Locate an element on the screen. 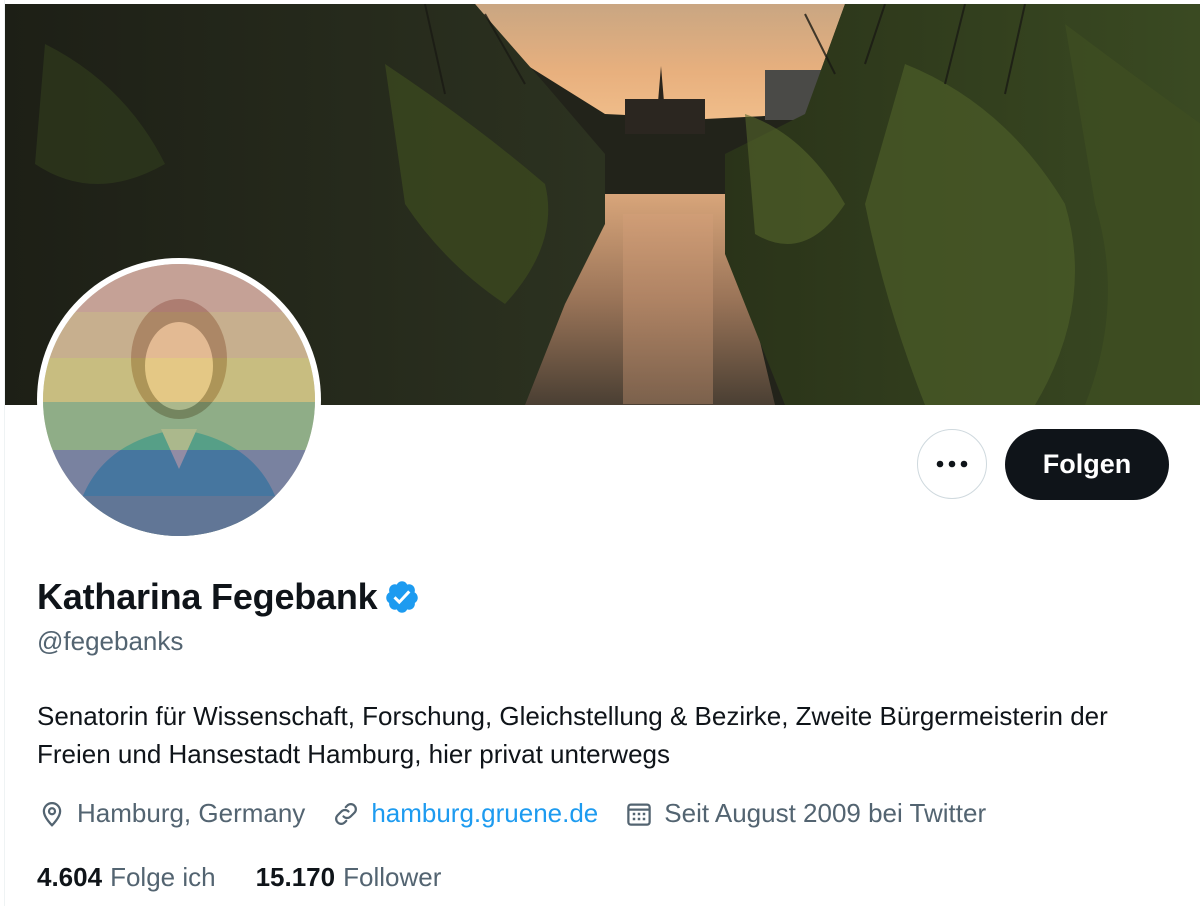  profile-handle: @fegebanks is located at coordinates (110, 641).